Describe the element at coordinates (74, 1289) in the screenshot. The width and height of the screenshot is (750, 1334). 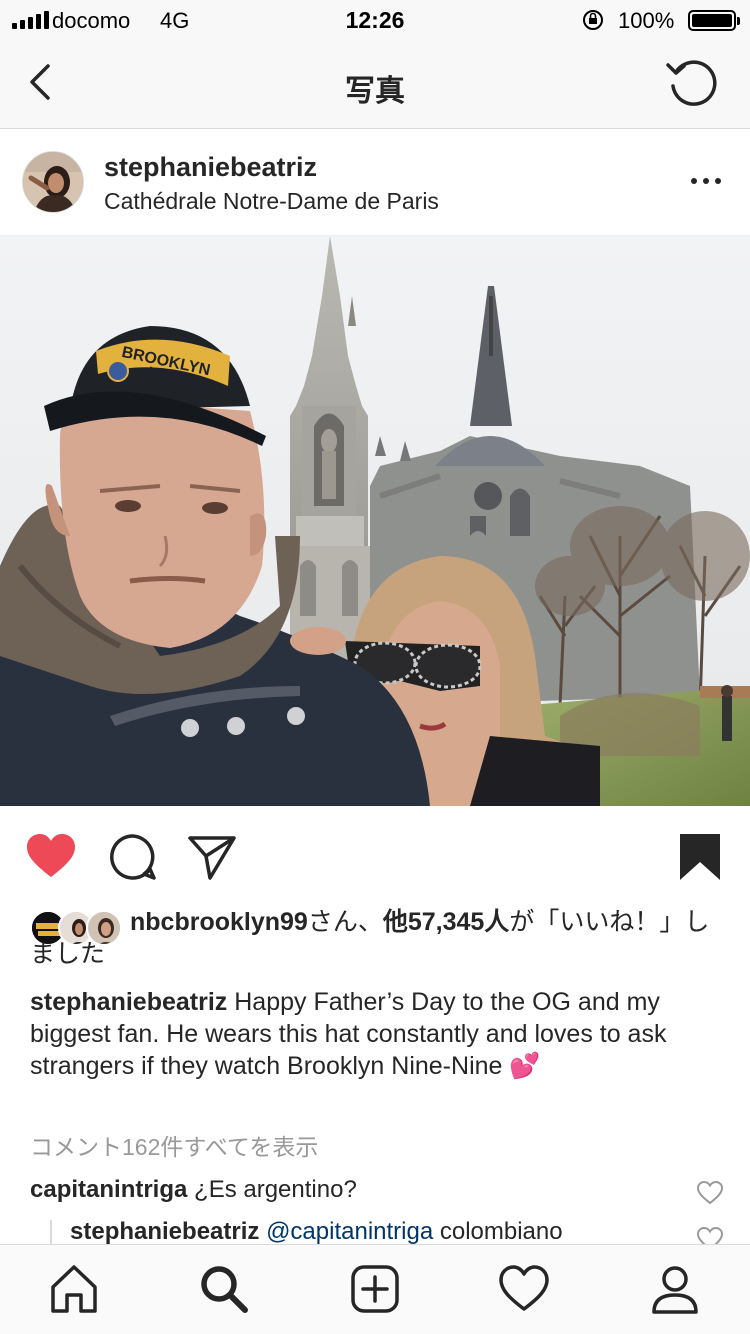
I see `home-icon` at that location.